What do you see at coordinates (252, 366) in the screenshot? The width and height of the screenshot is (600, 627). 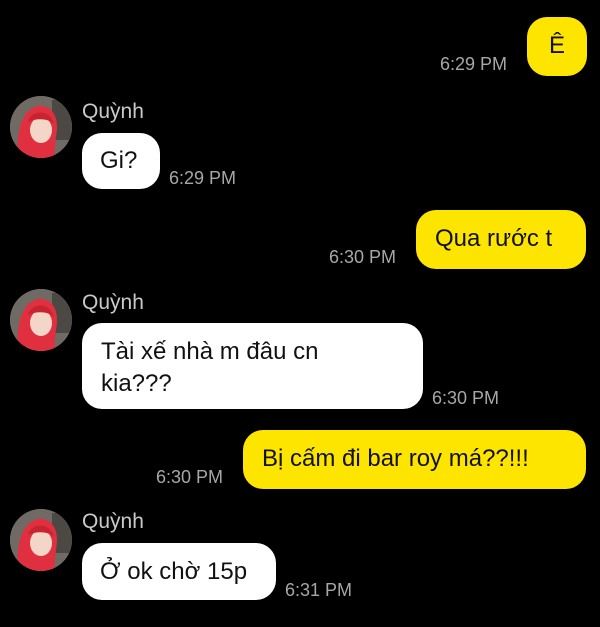 I see `incoming-message-bubble: Tài xế nhà m đâu cn kia???` at bounding box center [252, 366].